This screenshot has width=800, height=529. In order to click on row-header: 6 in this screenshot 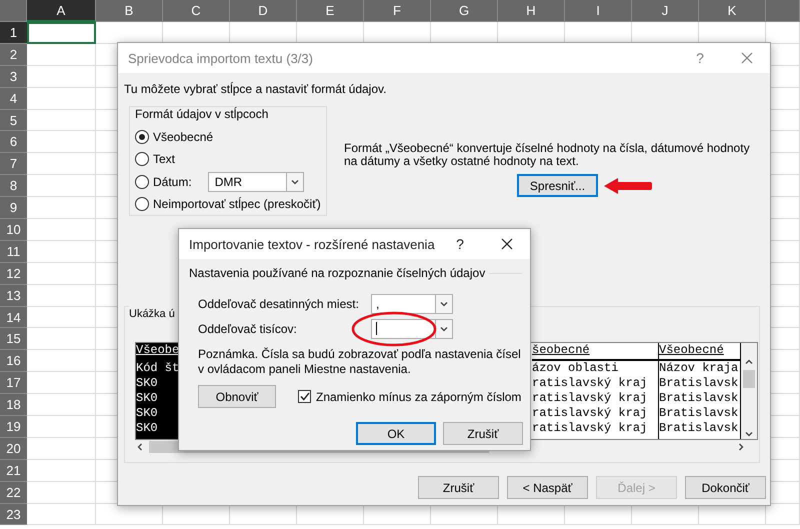, I will do `click(13, 142)`.